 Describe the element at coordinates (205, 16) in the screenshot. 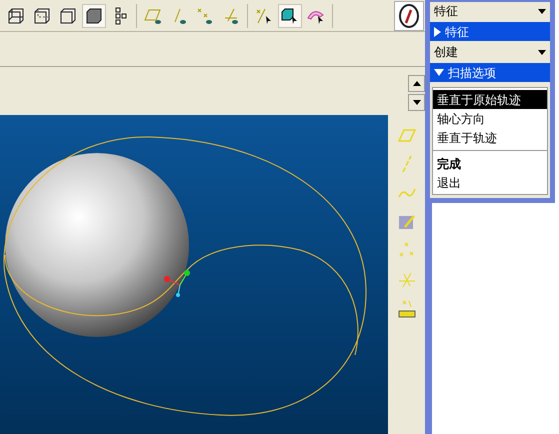

I see `point-display-icon` at that location.